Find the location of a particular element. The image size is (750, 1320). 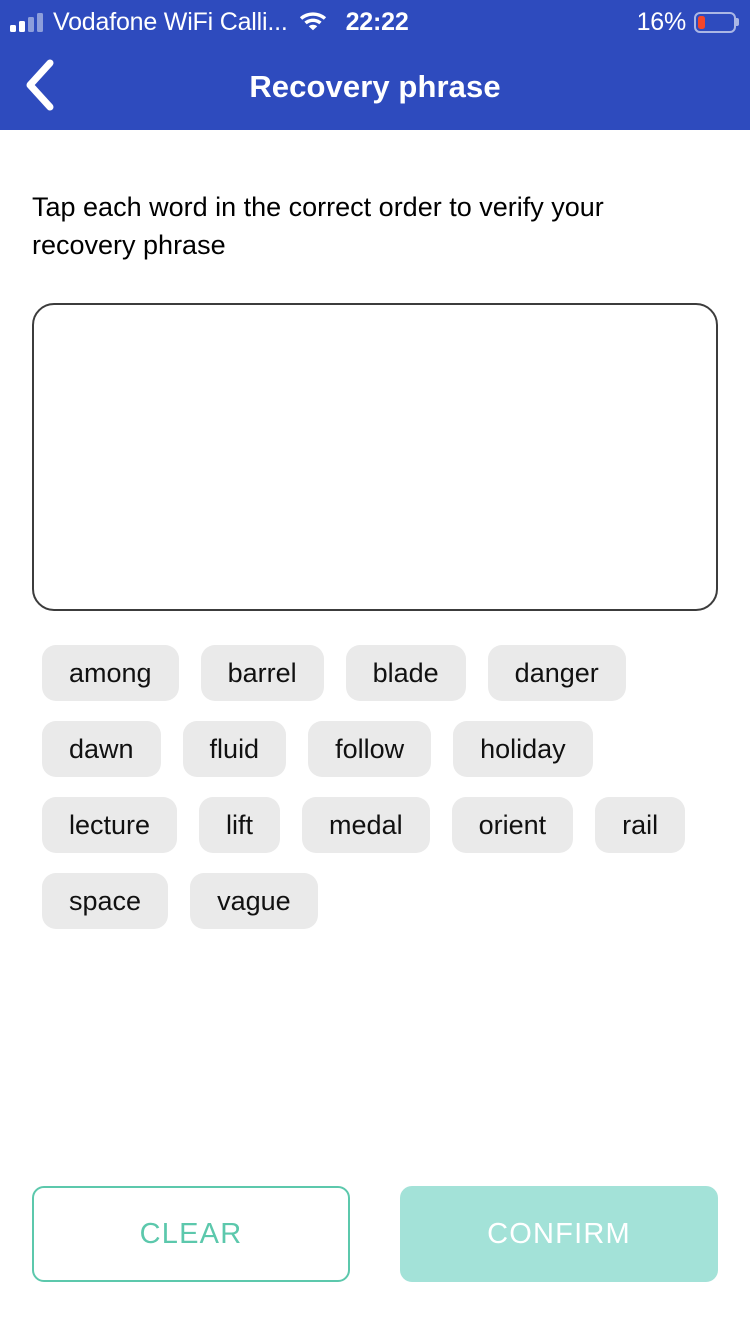

word-chip: danger is located at coordinates (556, 673).